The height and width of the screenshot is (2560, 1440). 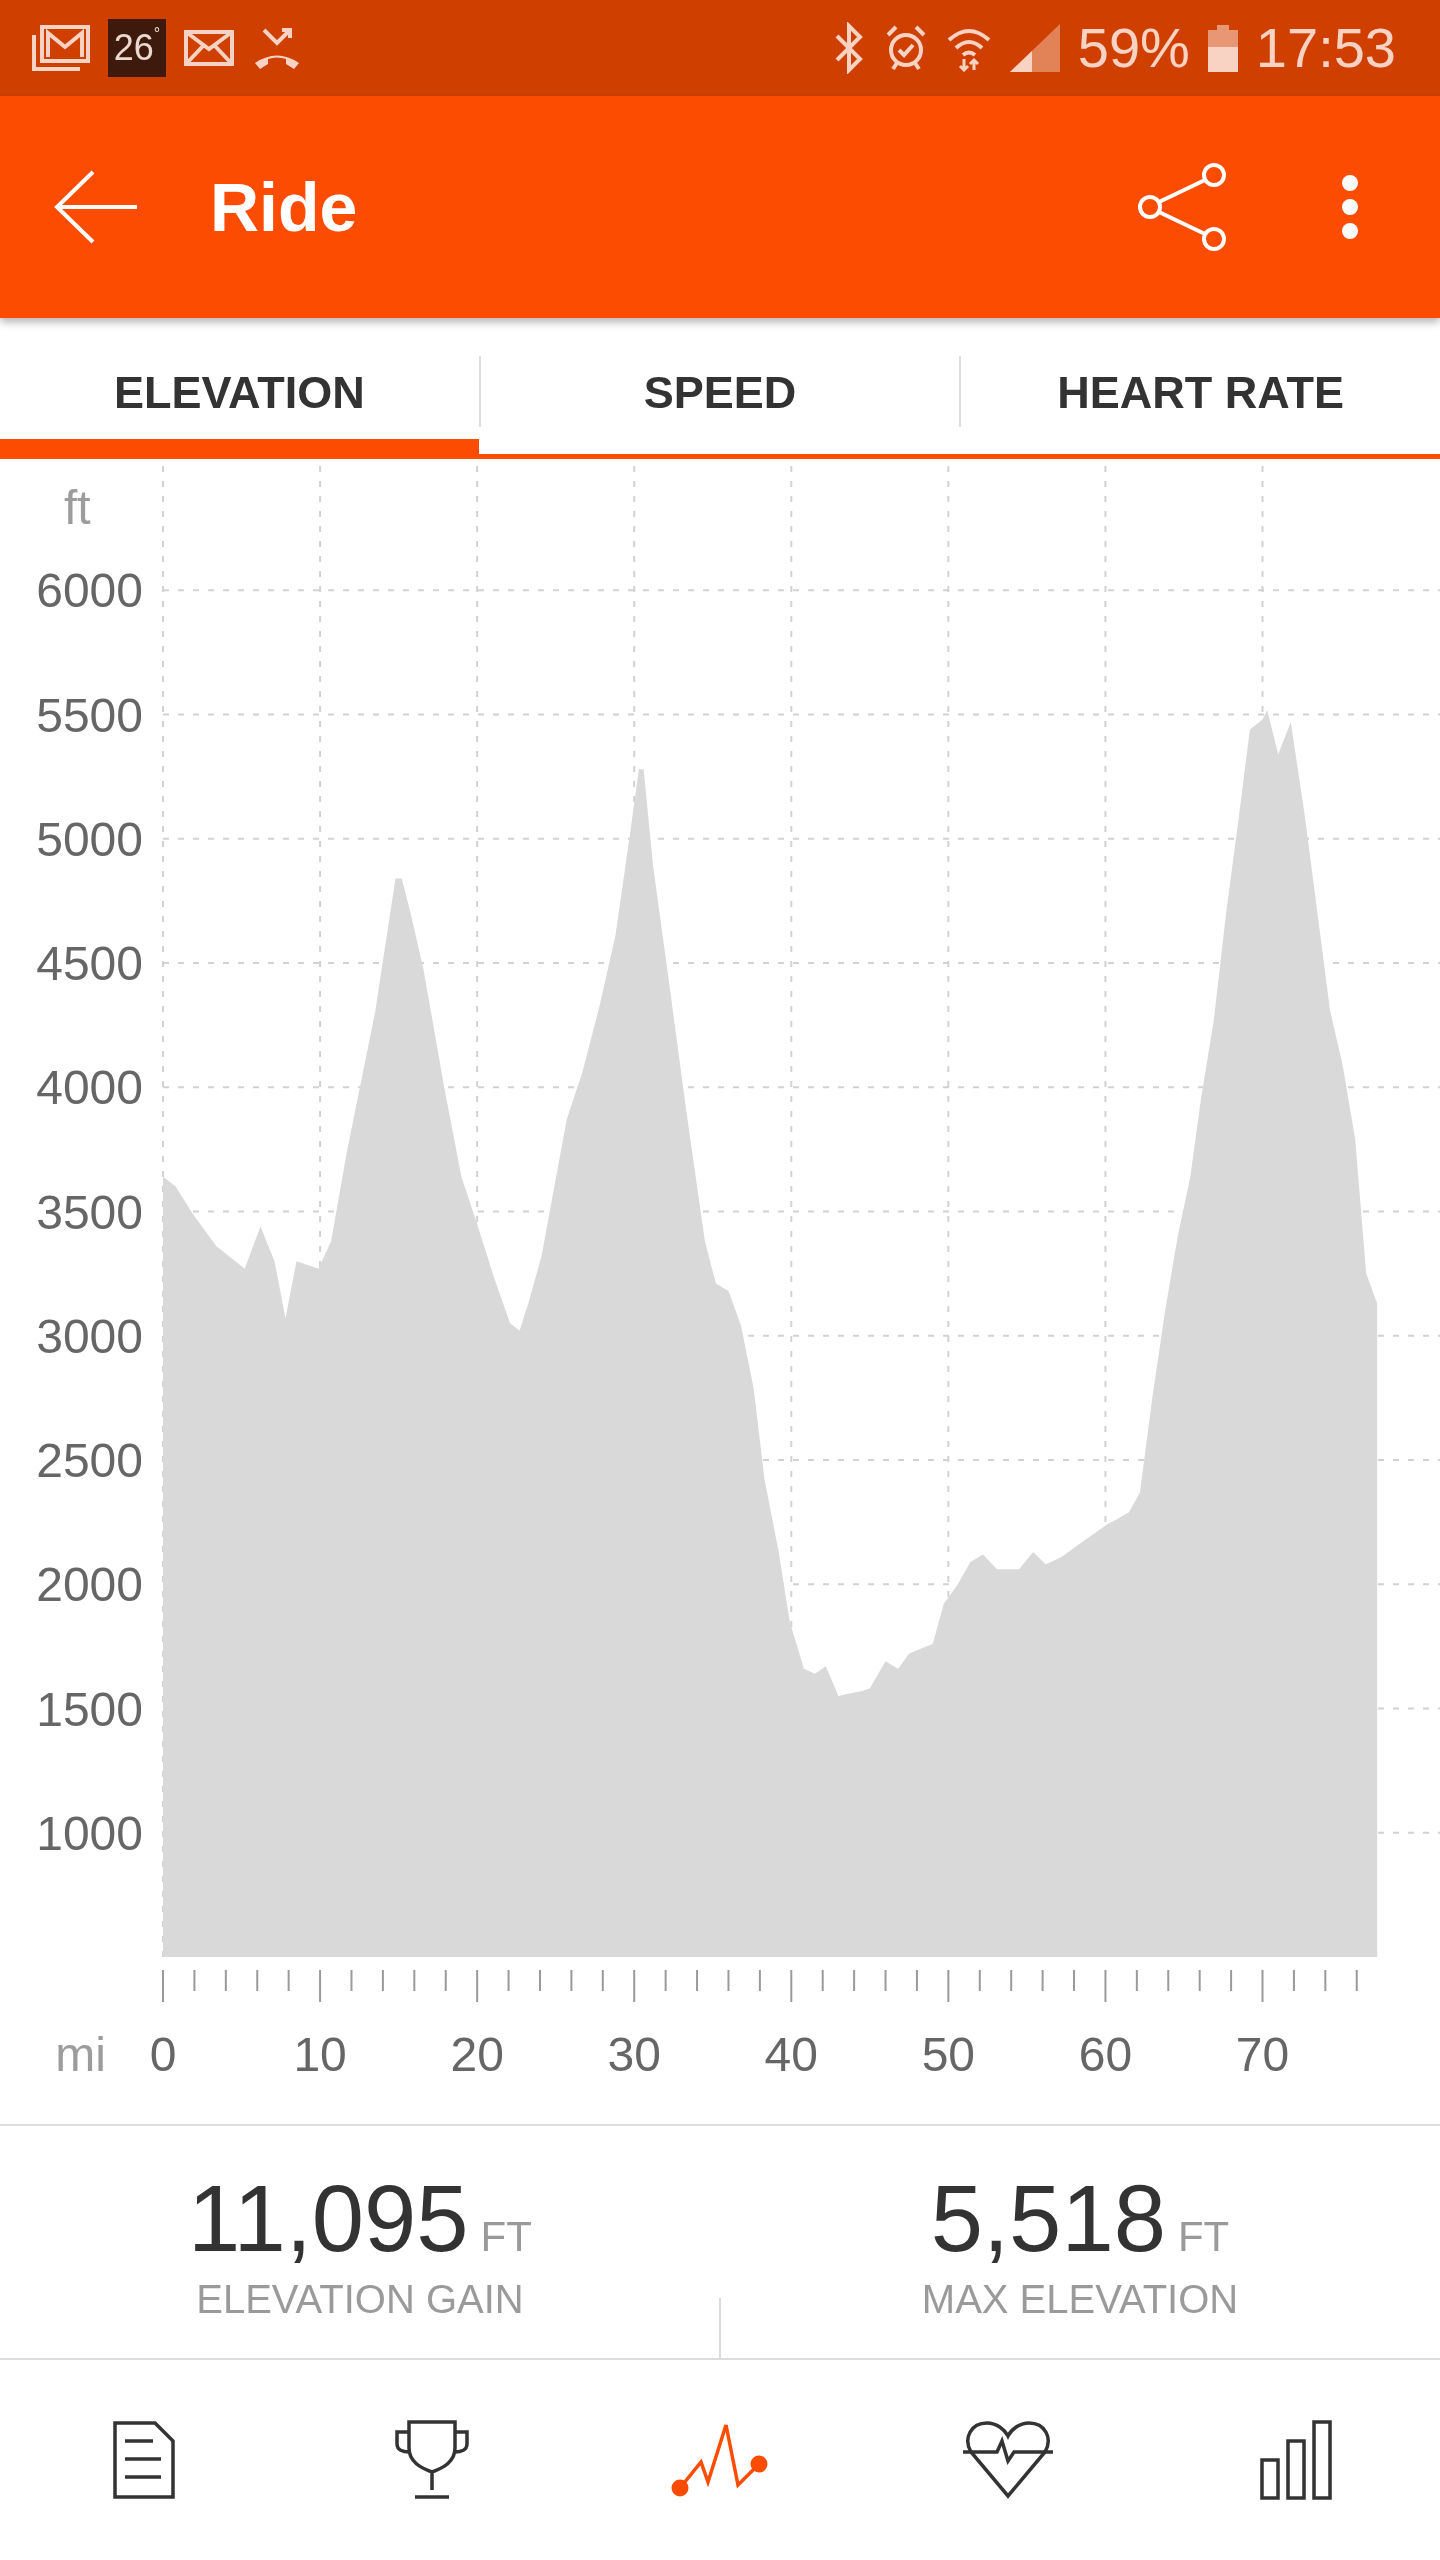 What do you see at coordinates (89, 1460) in the screenshot?
I see `y-axis-label: 2500` at bounding box center [89, 1460].